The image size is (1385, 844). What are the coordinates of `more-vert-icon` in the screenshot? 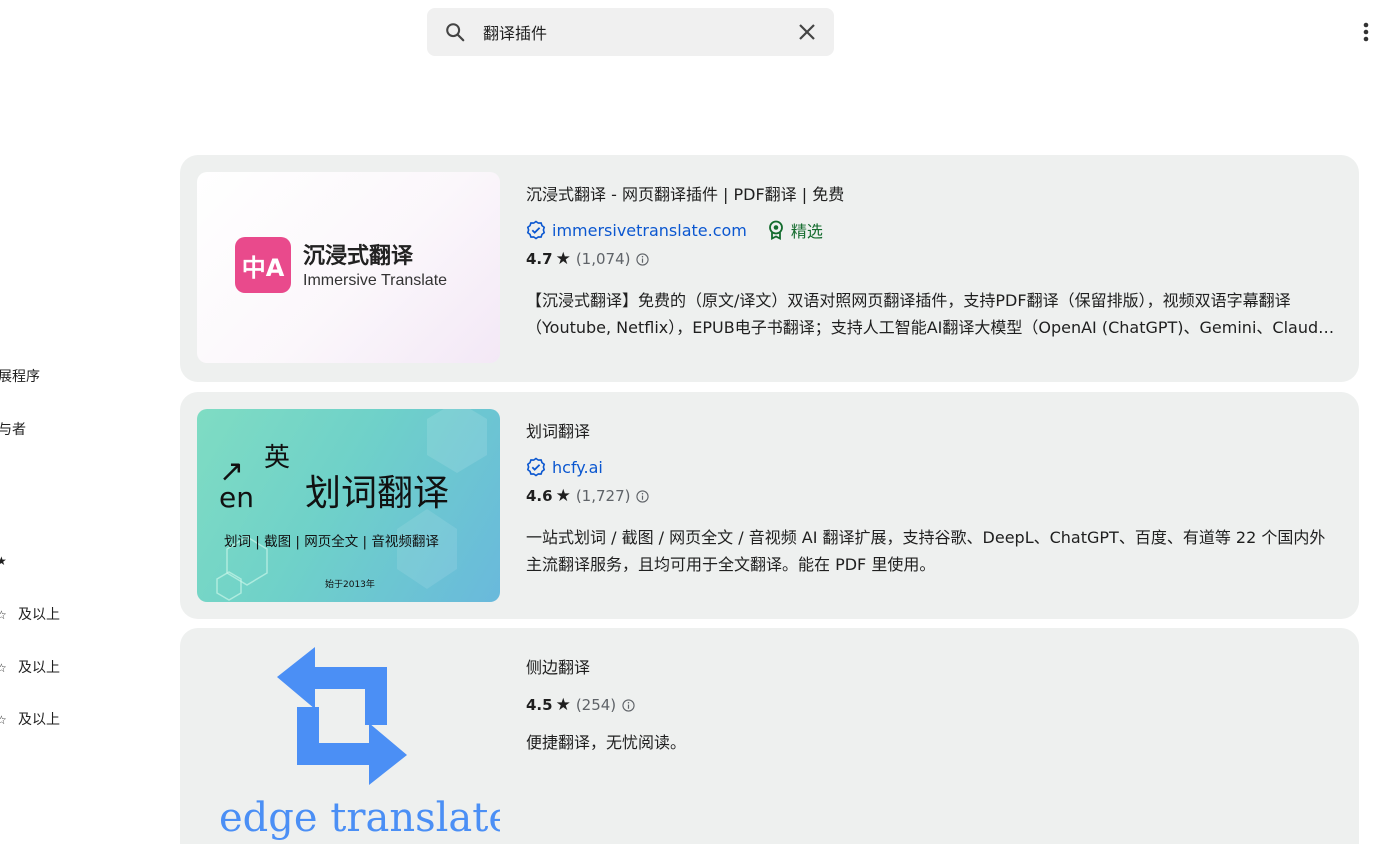 It's located at (1366, 32).